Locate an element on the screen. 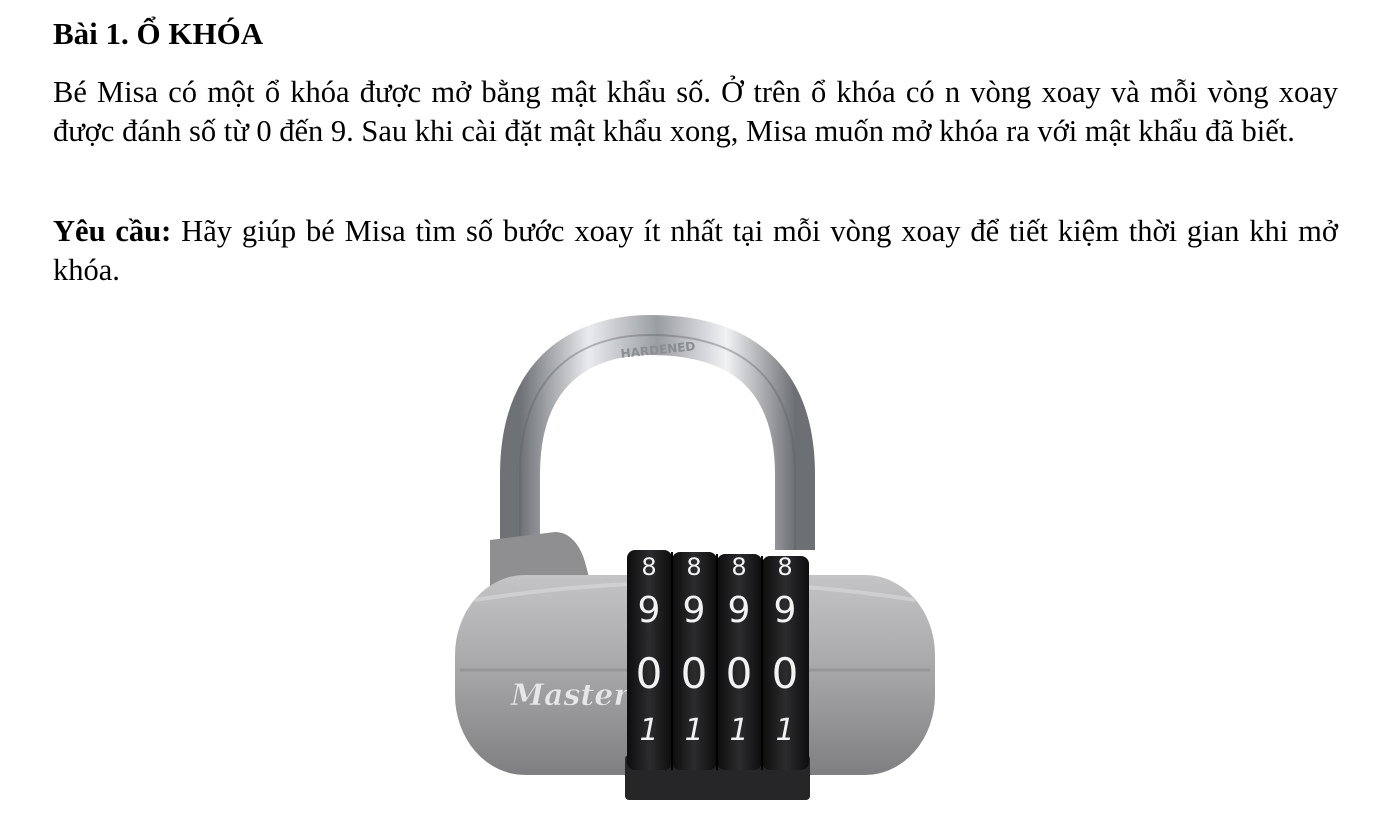 The height and width of the screenshot is (821, 1380). requirement-label: Yêu cầu: is located at coordinates (112, 231).